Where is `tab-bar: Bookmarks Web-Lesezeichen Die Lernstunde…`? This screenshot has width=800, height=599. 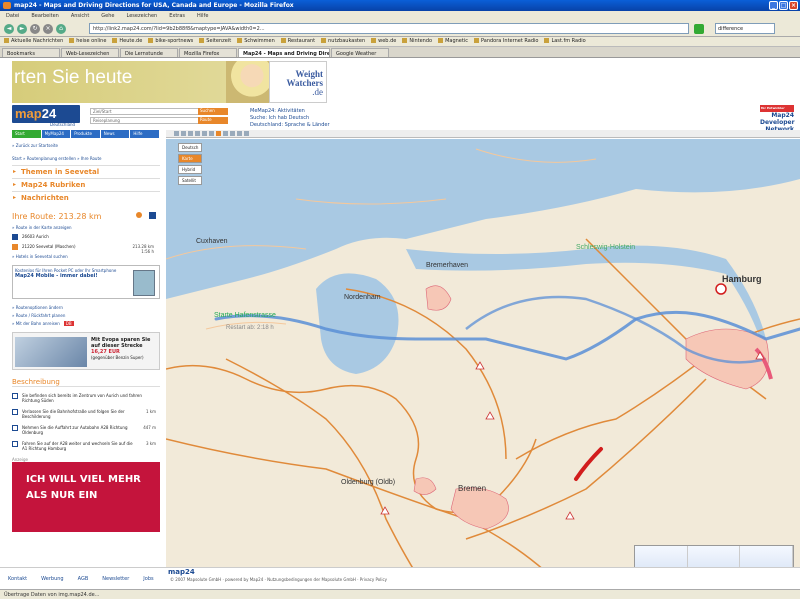 tab-bar: Bookmarks Web-Lesezeichen Die Lernstunde… is located at coordinates (400, 52).